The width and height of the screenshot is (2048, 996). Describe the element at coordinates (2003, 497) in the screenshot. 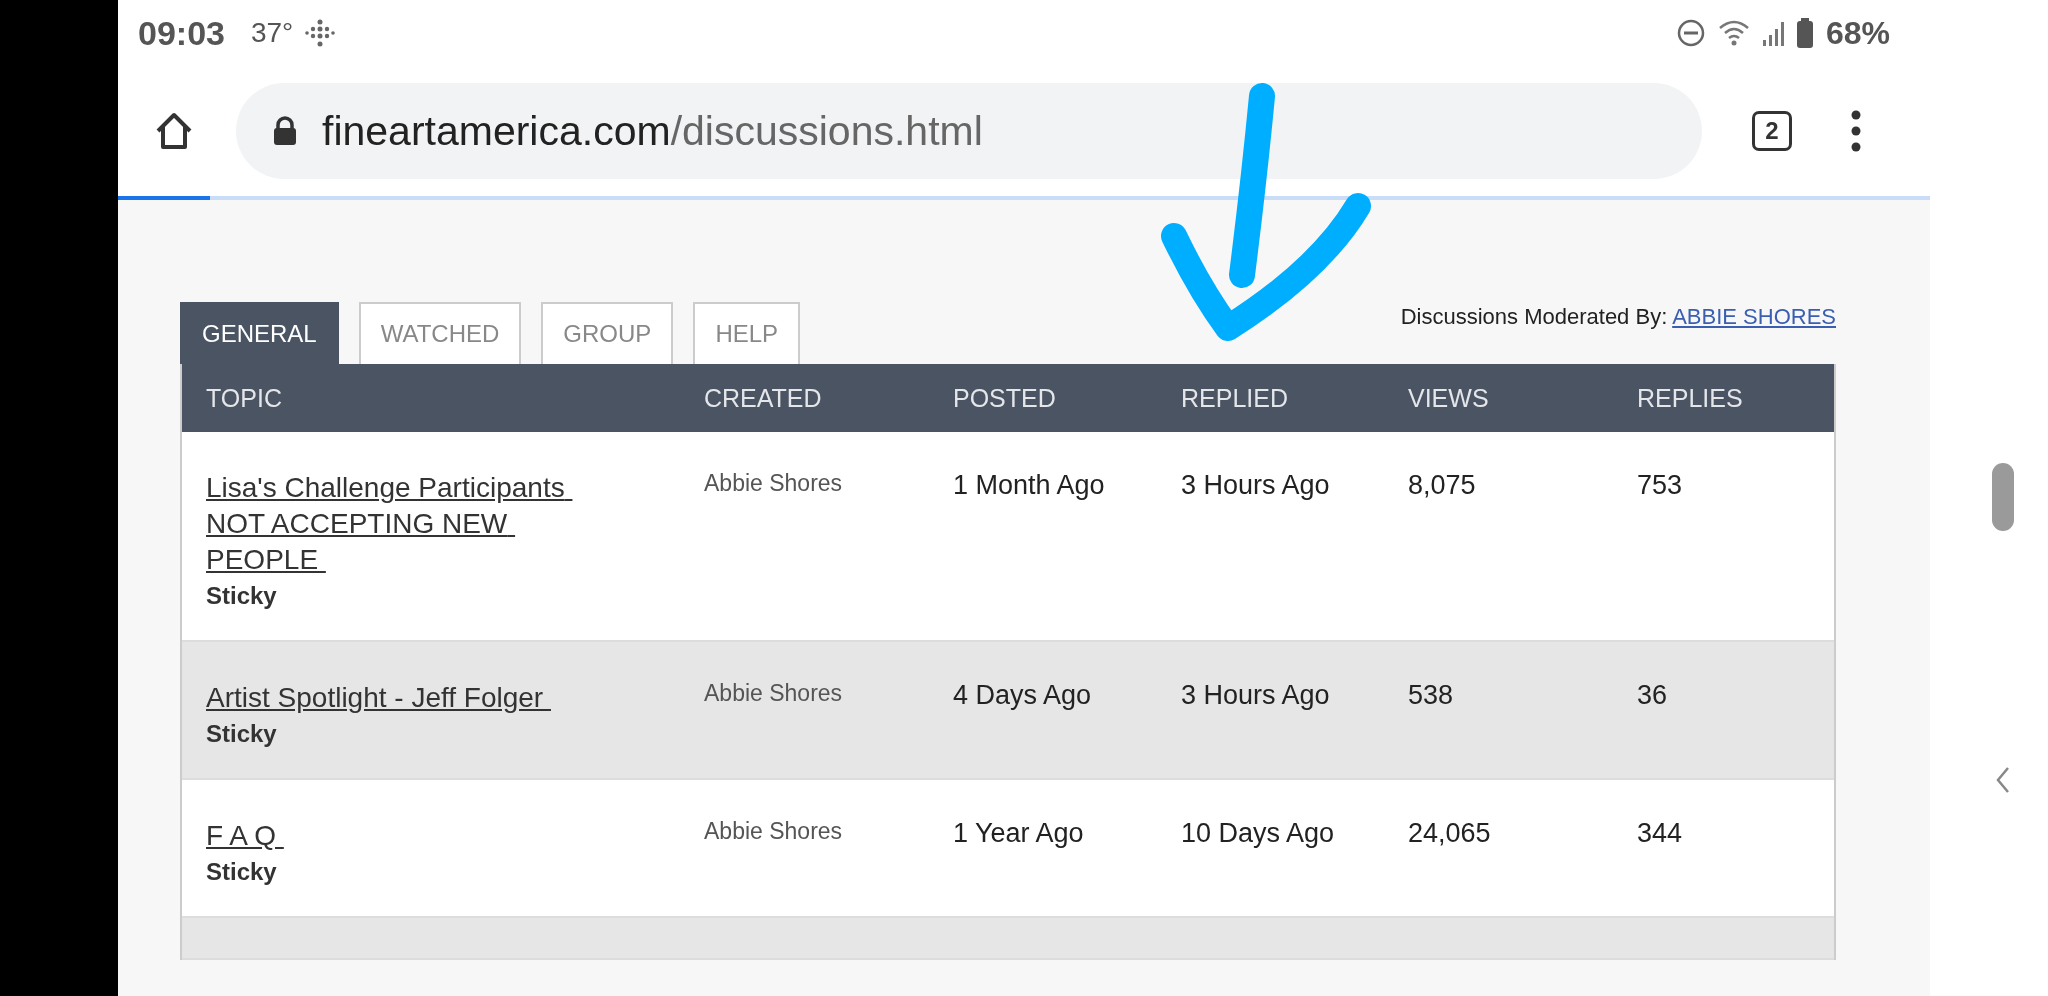

I see `scroll-handle` at that location.